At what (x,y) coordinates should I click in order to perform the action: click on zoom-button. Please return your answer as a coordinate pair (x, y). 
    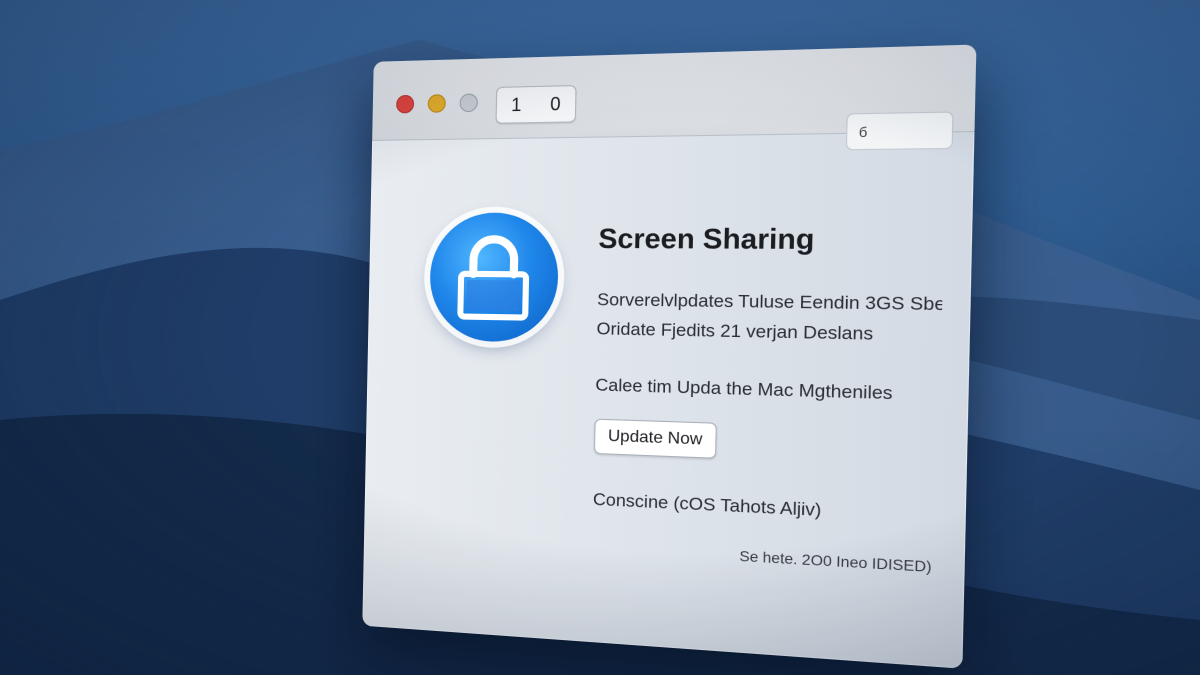
    Looking at the image, I should click on (468, 103).